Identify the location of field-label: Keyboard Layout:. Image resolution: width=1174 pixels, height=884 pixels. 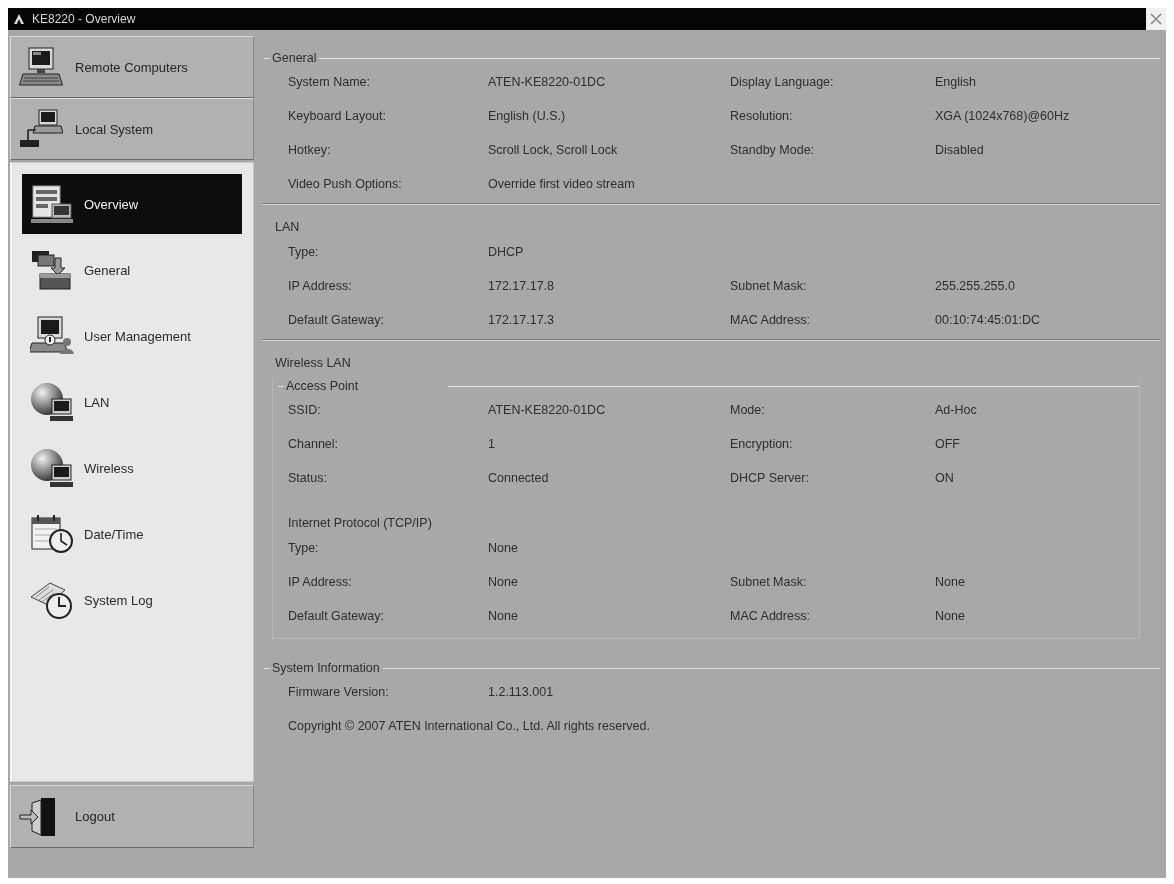
(337, 116).